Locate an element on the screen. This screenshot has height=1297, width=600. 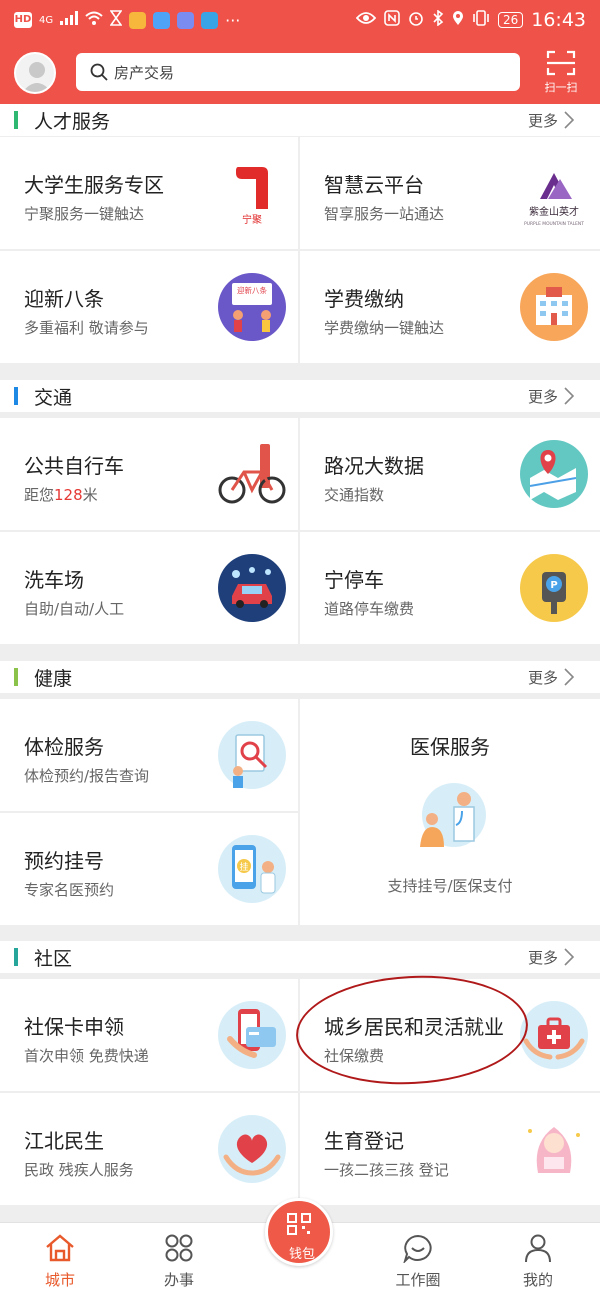
ningju-logo-icon: 宁聚 is located at coordinates (252, 196).